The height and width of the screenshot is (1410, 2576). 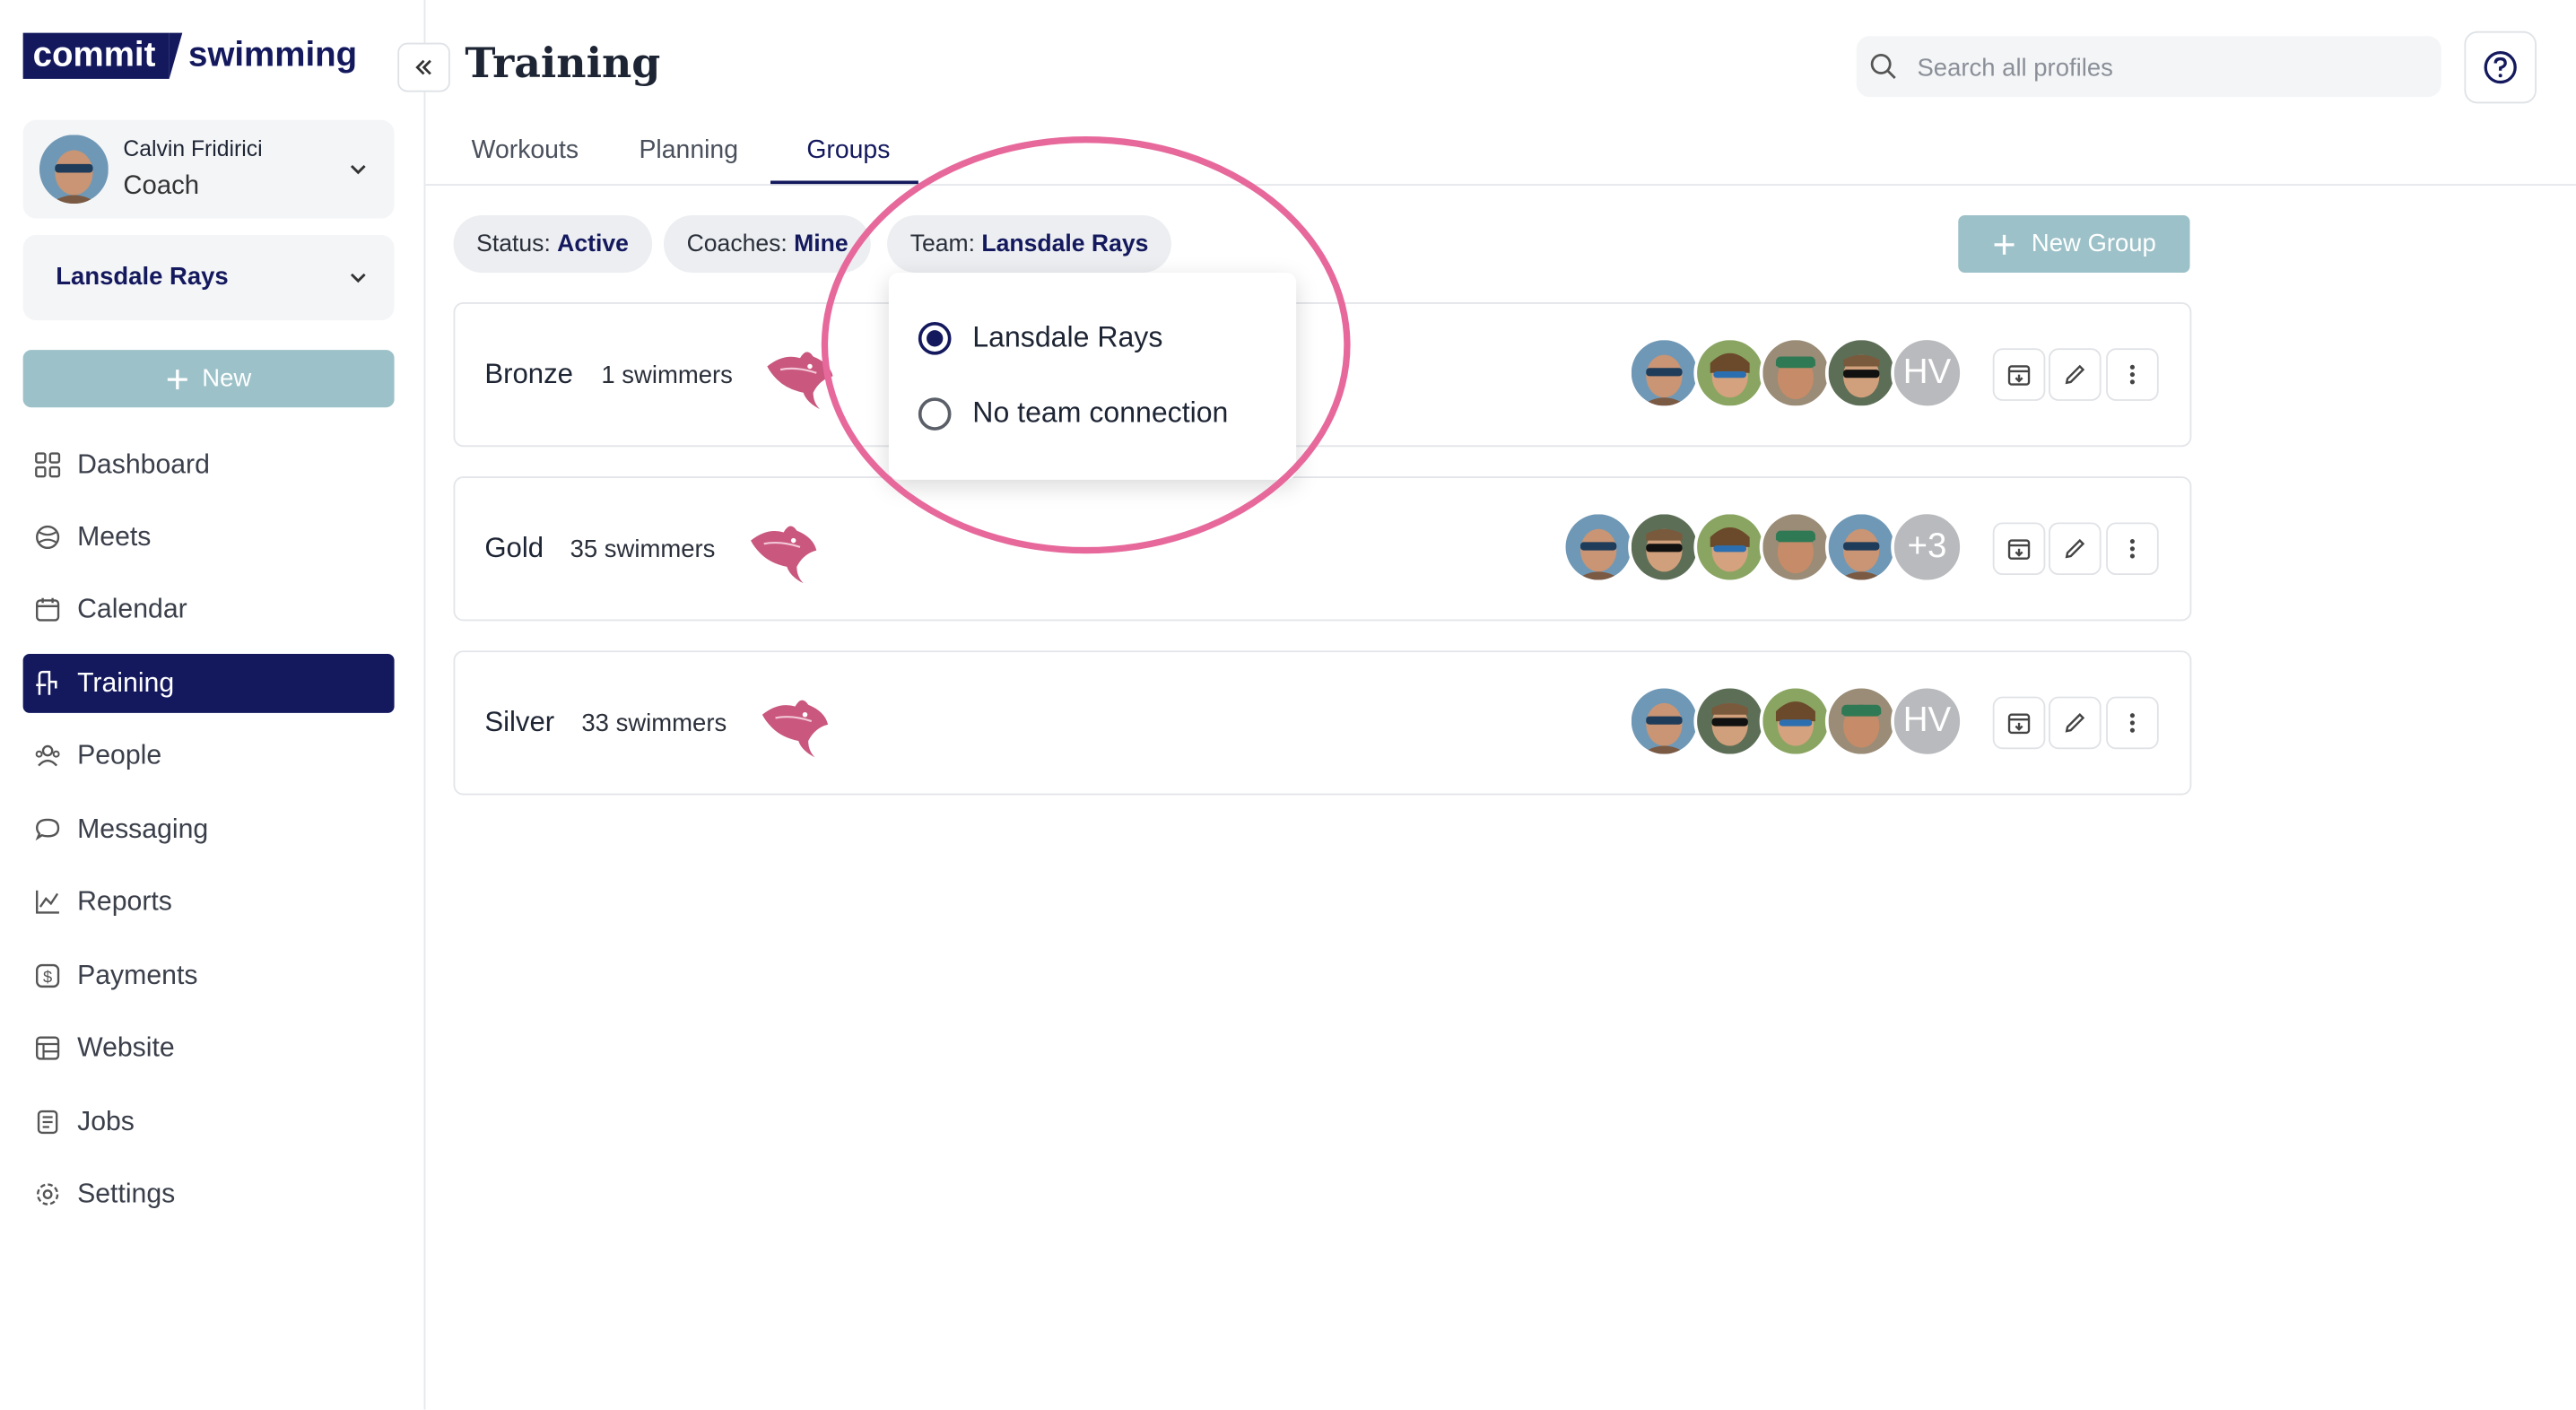 I want to click on new-group-button: New Group, so click(x=2074, y=244).